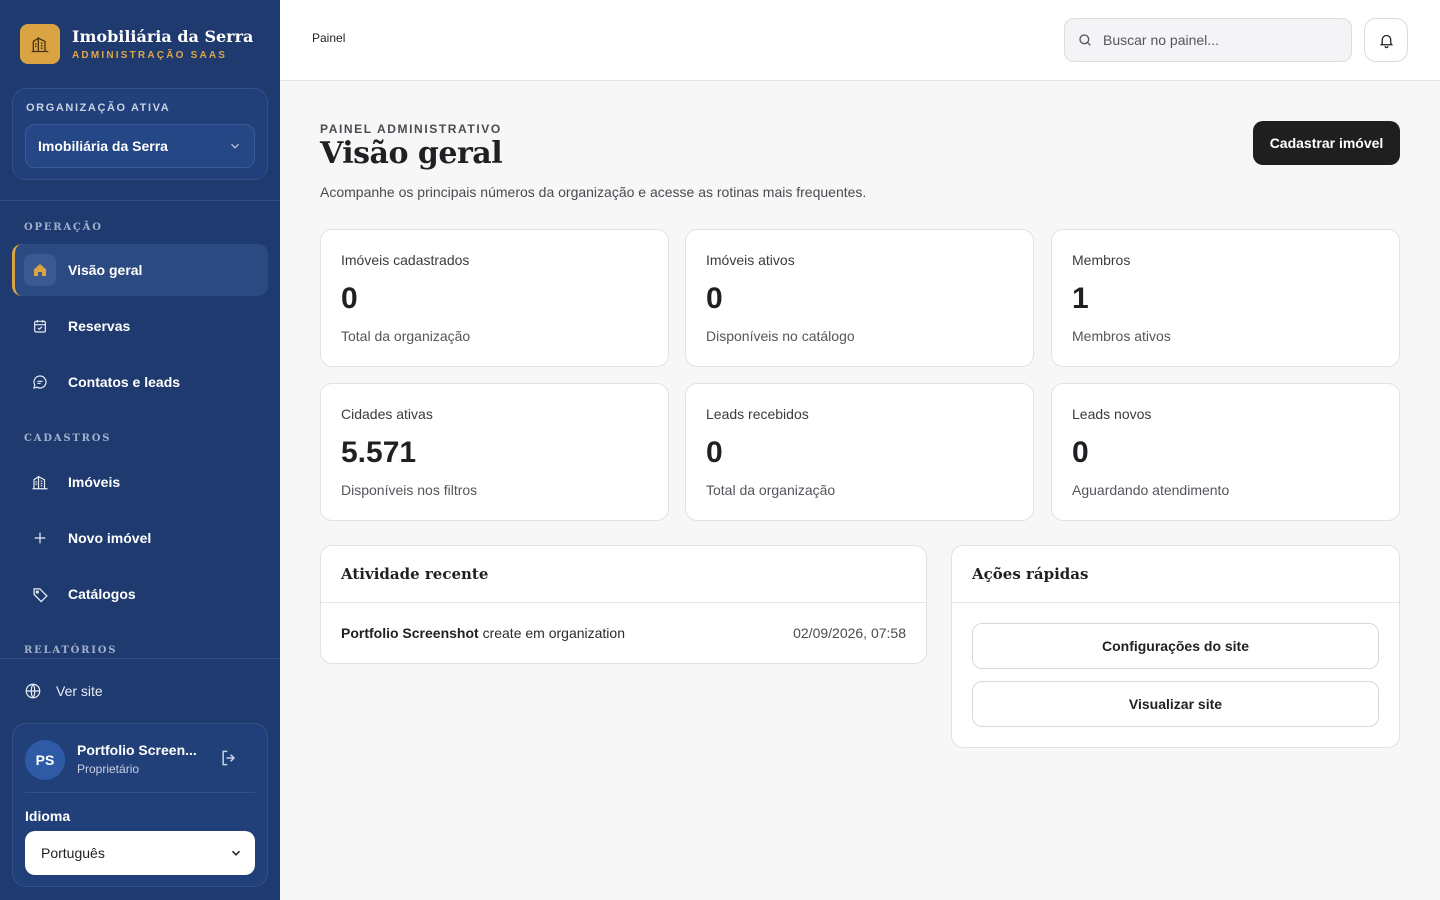  What do you see at coordinates (79, 691) in the screenshot?
I see `ver-site-label: Ver site` at bounding box center [79, 691].